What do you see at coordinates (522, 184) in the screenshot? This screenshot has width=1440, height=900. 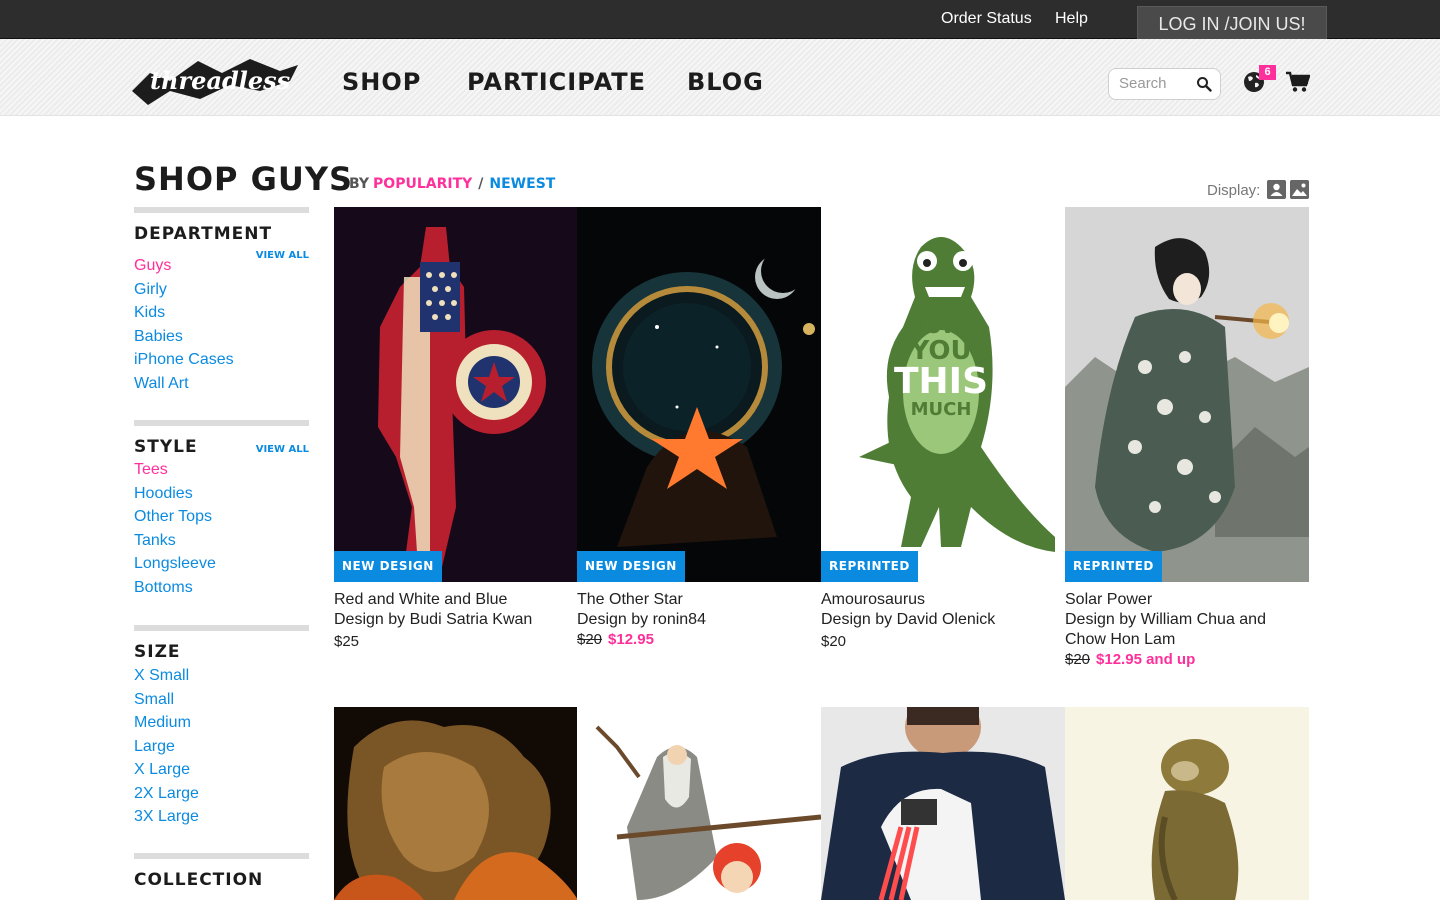 I see `sort-newest-link: NEWEST` at bounding box center [522, 184].